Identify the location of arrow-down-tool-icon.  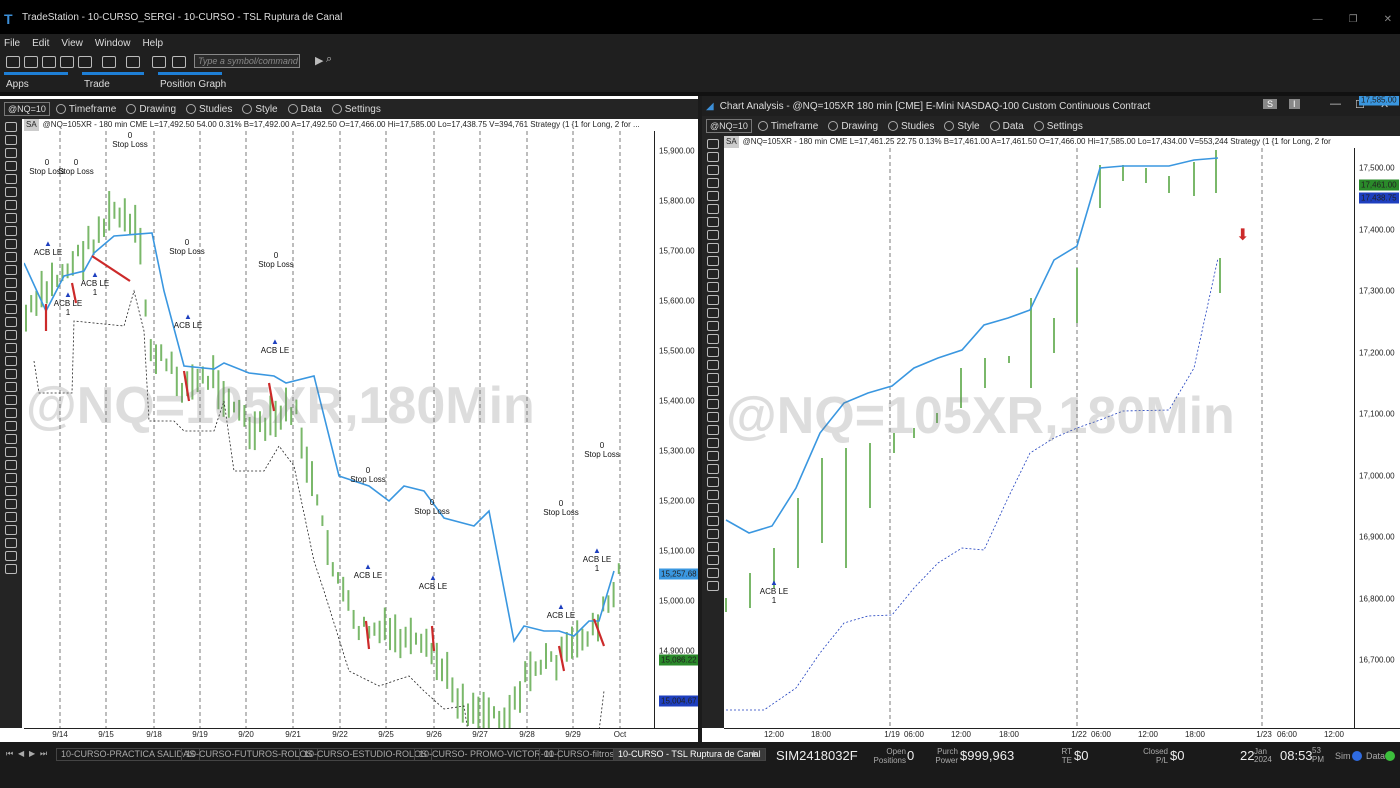
(713, 300).